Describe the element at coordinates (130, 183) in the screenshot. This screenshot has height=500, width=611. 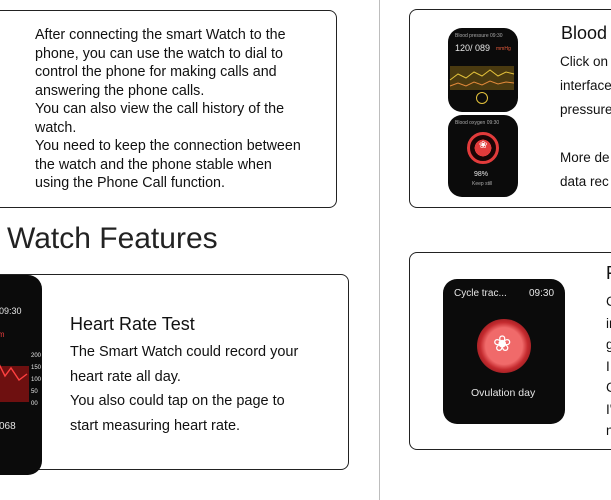
I see `text-line: using the Phone Call function.` at that location.